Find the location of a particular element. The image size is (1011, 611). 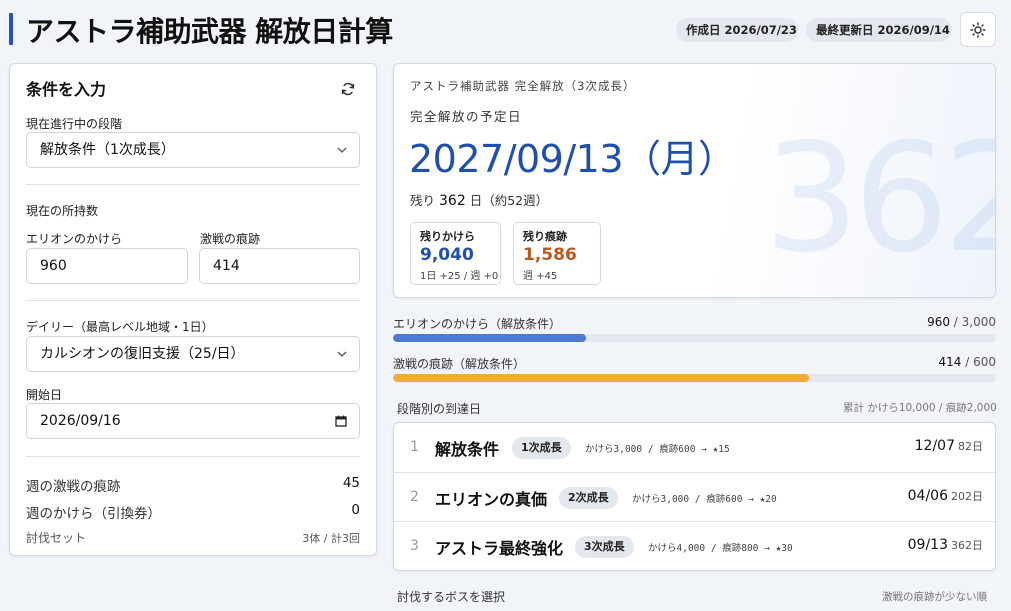

remaining-days-watermark: 362 is located at coordinates (879, 199).